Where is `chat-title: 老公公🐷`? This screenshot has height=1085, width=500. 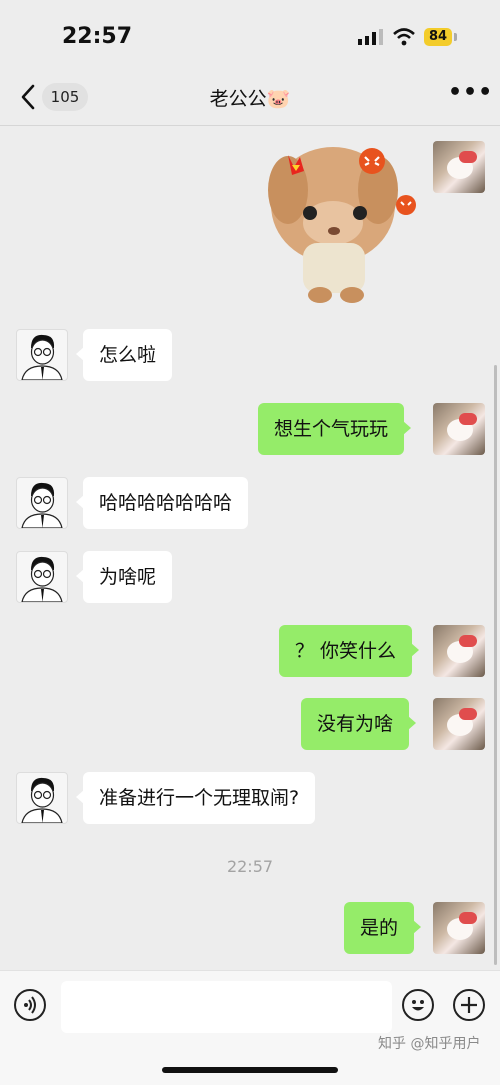 chat-title: 老公公🐷 is located at coordinates (250, 99).